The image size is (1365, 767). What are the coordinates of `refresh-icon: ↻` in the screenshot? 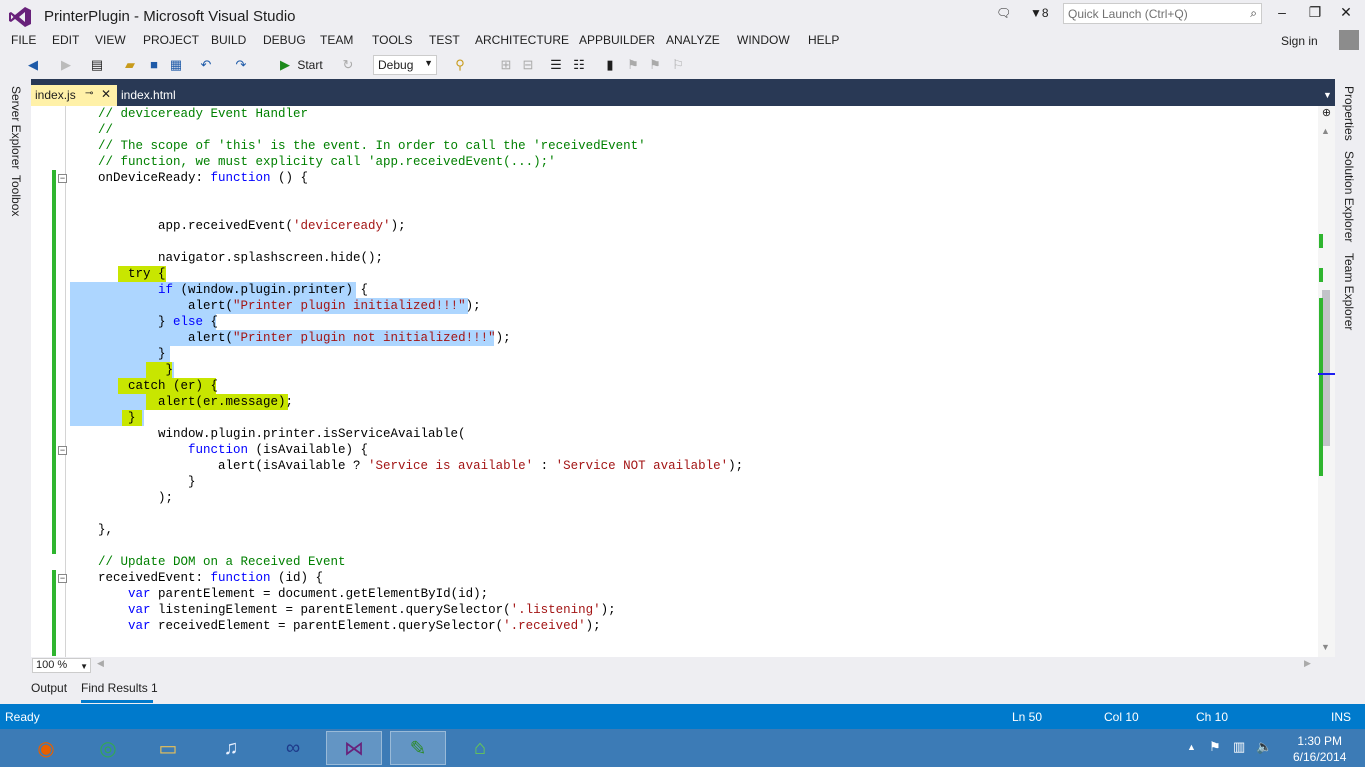 It's located at (348, 65).